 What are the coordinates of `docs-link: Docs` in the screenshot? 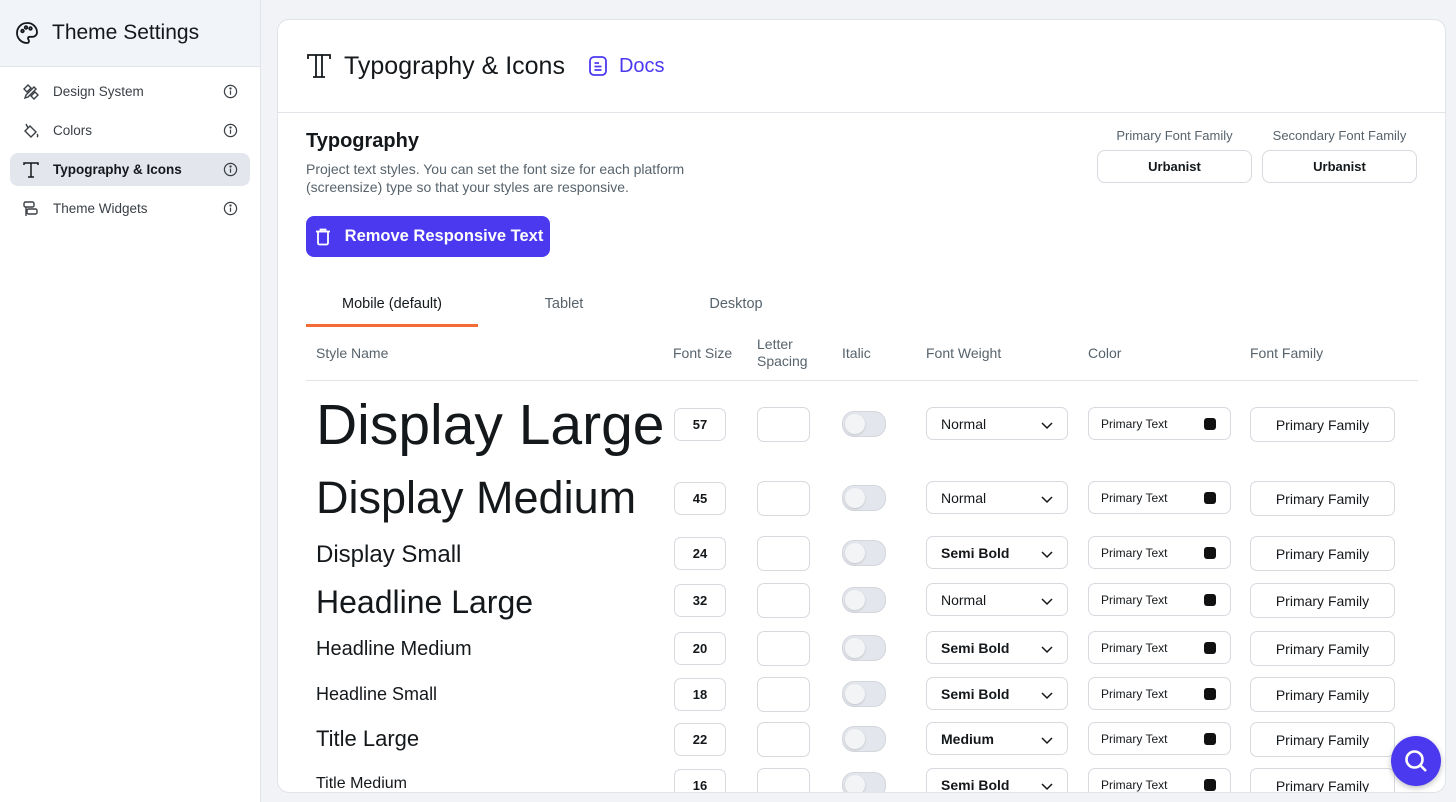 It's located at (626, 66).